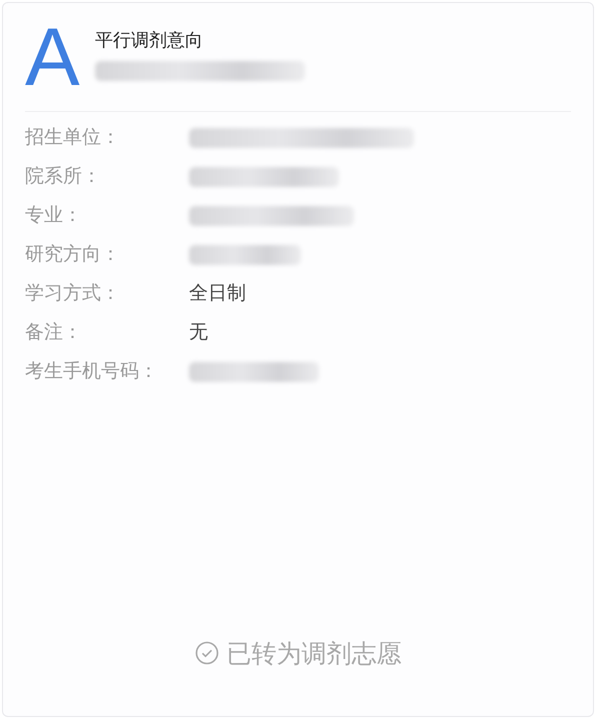 The image size is (596, 719). Describe the element at coordinates (53, 58) in the screenshot. I see `letter-logo: A` at that location.